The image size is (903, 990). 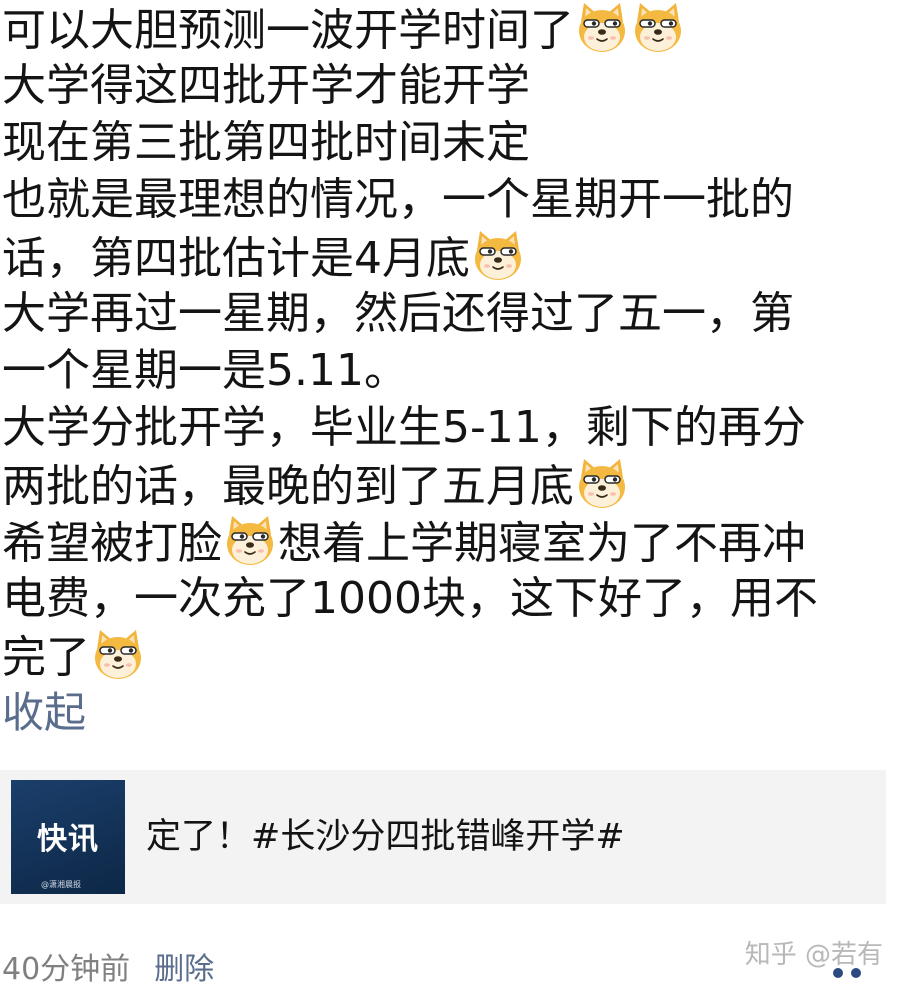 I want to click on post-text: 完了, so click(x=46, y=657).